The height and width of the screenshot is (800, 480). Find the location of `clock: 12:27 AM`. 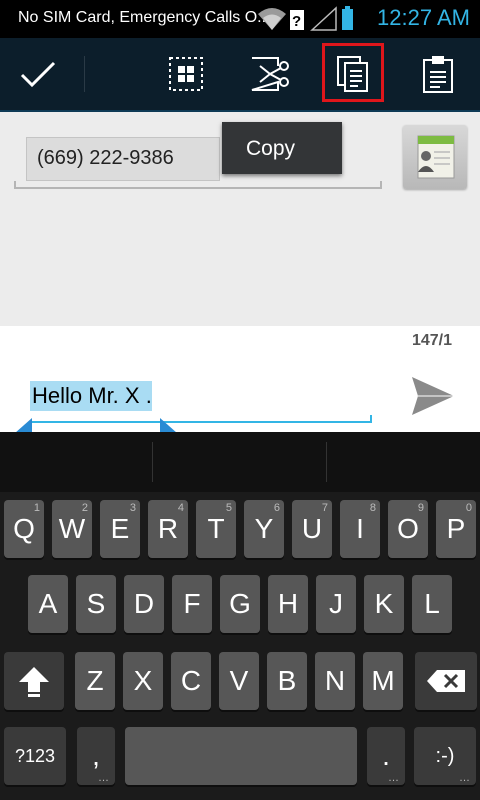

clock: 12:27 AM is located at coordinates (423, 17).